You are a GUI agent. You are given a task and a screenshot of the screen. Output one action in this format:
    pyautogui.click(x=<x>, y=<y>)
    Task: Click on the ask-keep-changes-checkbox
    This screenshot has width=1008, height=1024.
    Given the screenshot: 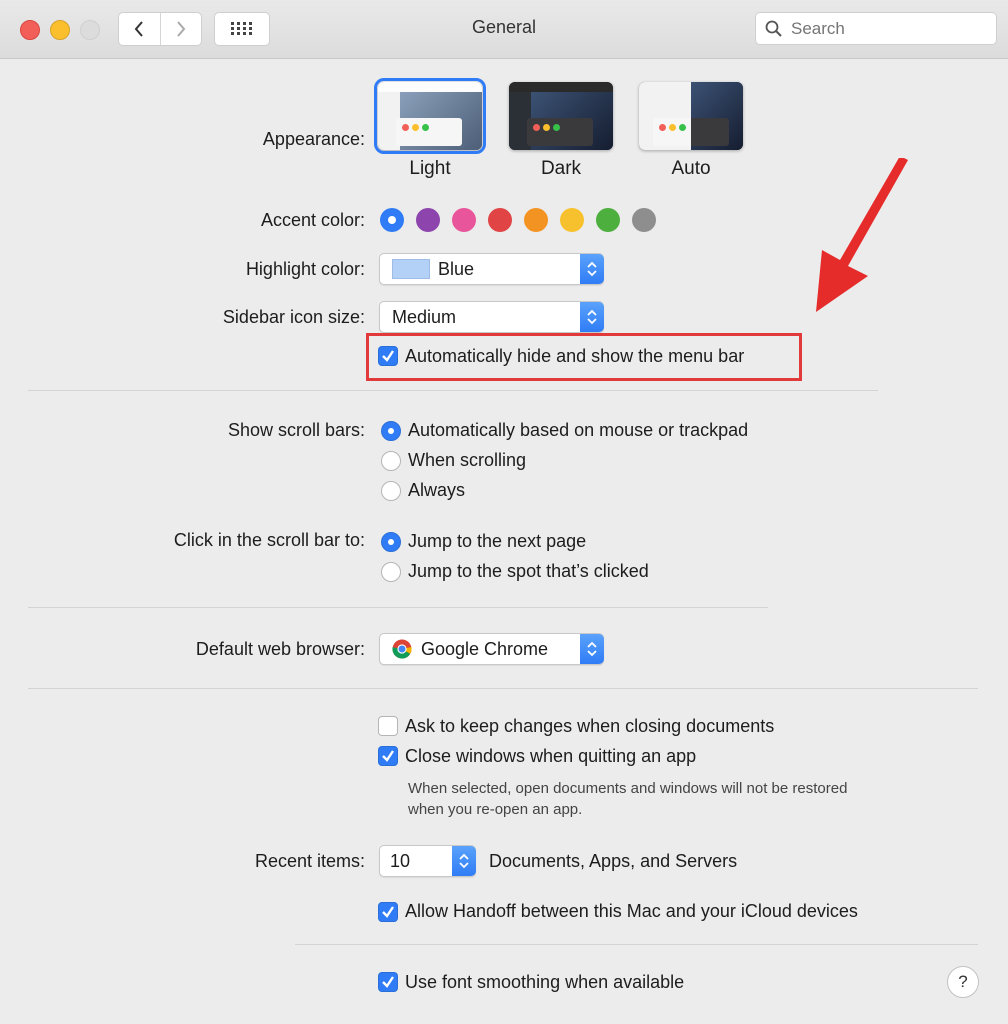 What is the action you would take?
    pyautogui.click(x=388, y=726)
    